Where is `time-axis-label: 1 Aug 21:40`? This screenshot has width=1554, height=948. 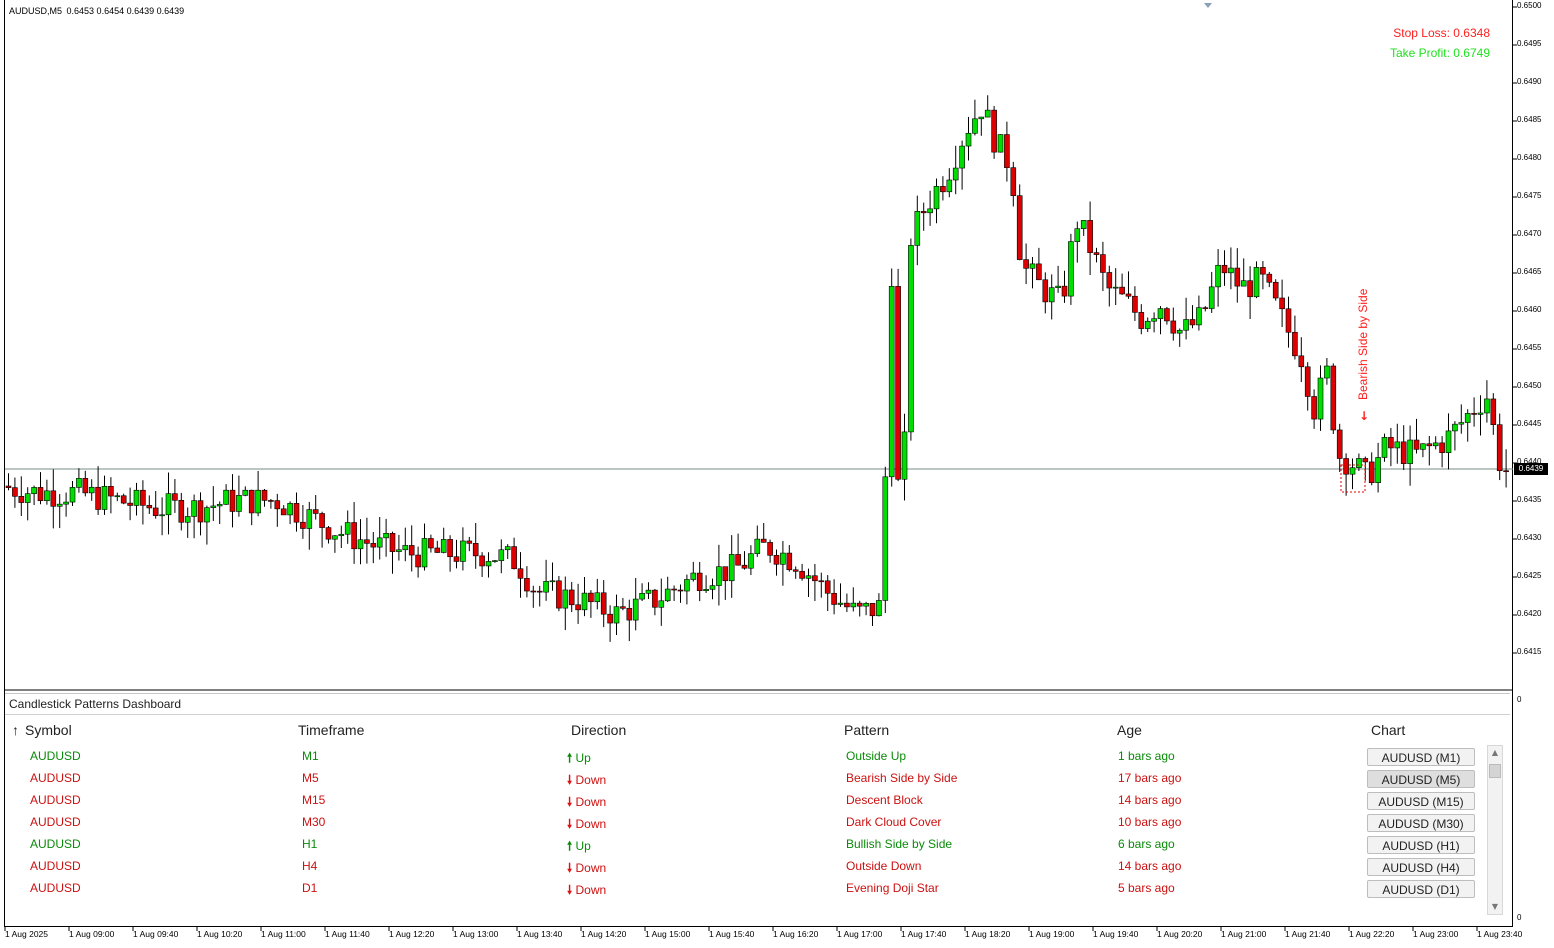
time-axis-label: 1 Aug 21:40 is located at coordinates (1308, 934).